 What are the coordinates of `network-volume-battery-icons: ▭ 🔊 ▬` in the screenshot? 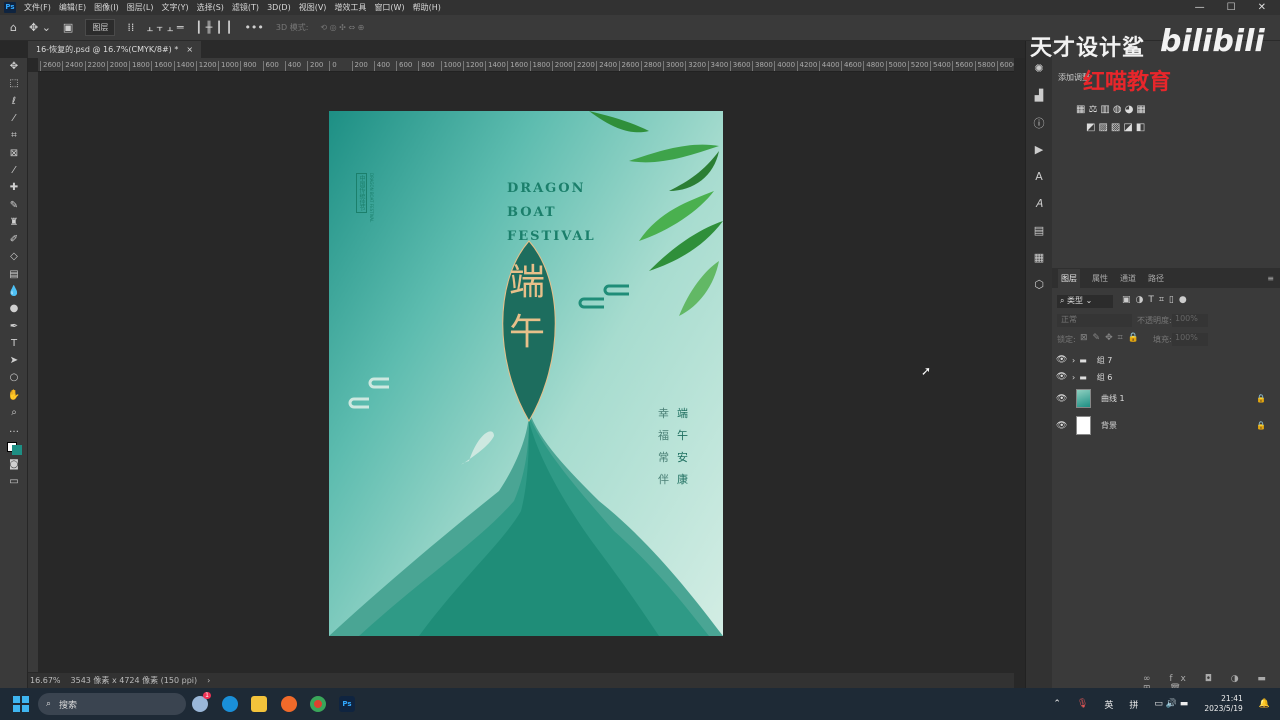 It's located at (1171, 704).